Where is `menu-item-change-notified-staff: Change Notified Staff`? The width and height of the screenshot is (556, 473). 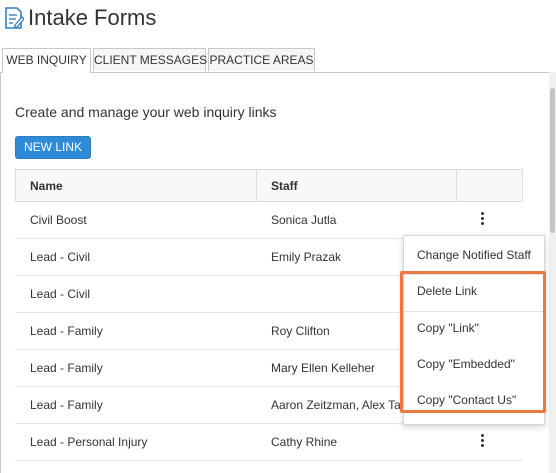 menu-item-change-notified-staff: Change Notified Staff is located at coordinates (474, 255).